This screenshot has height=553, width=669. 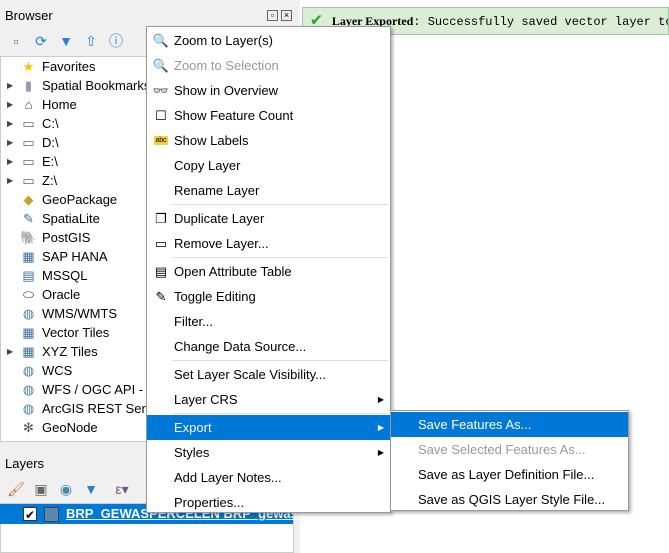 What do you see at coordinates (192, 452) in the screenshot?
I see `menu-item-label: Styles` at bounding box center [192, 452].